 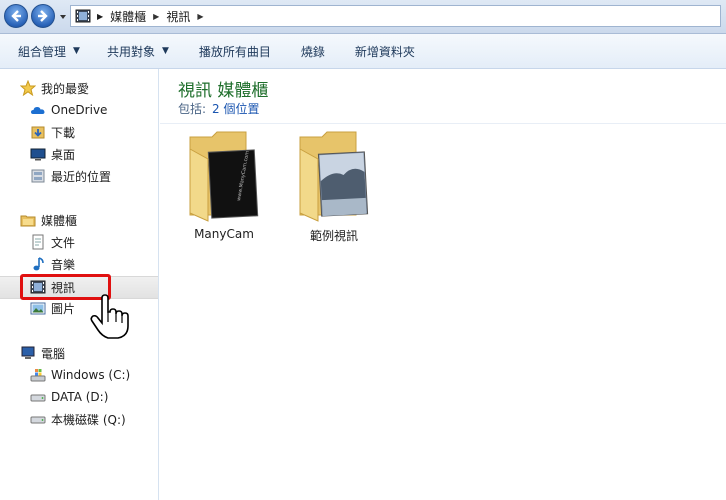 I want to click on recent-pages-dropdown, so click(x=63, y=17).